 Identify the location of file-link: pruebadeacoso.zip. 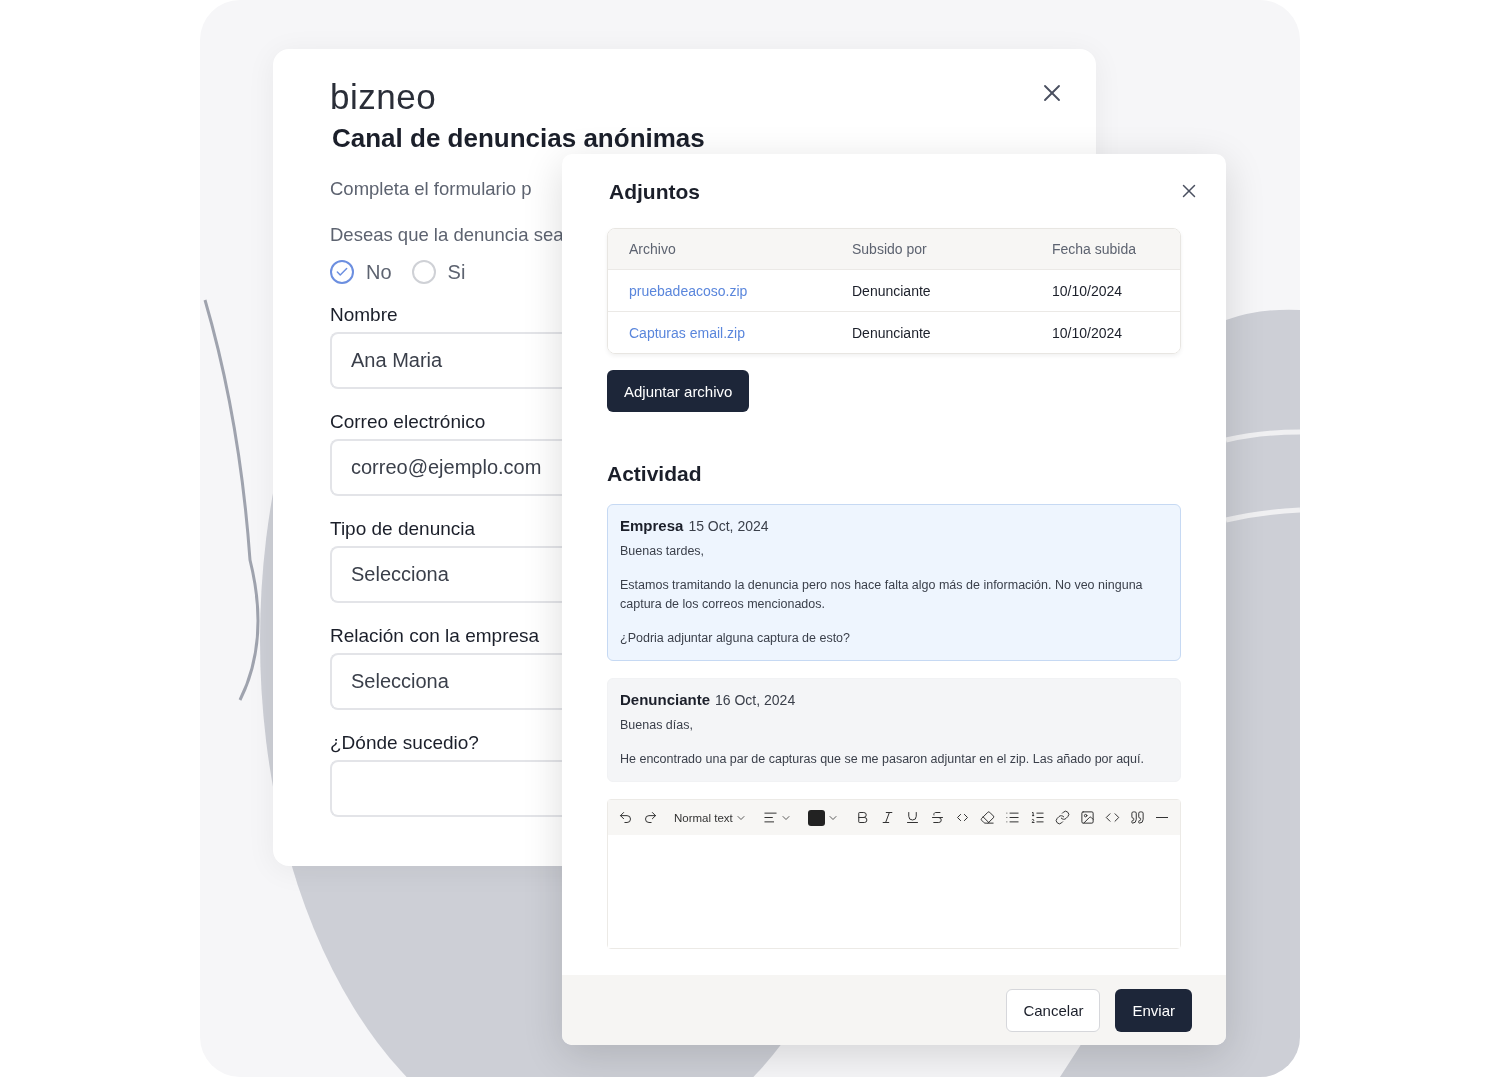
(740, 290).